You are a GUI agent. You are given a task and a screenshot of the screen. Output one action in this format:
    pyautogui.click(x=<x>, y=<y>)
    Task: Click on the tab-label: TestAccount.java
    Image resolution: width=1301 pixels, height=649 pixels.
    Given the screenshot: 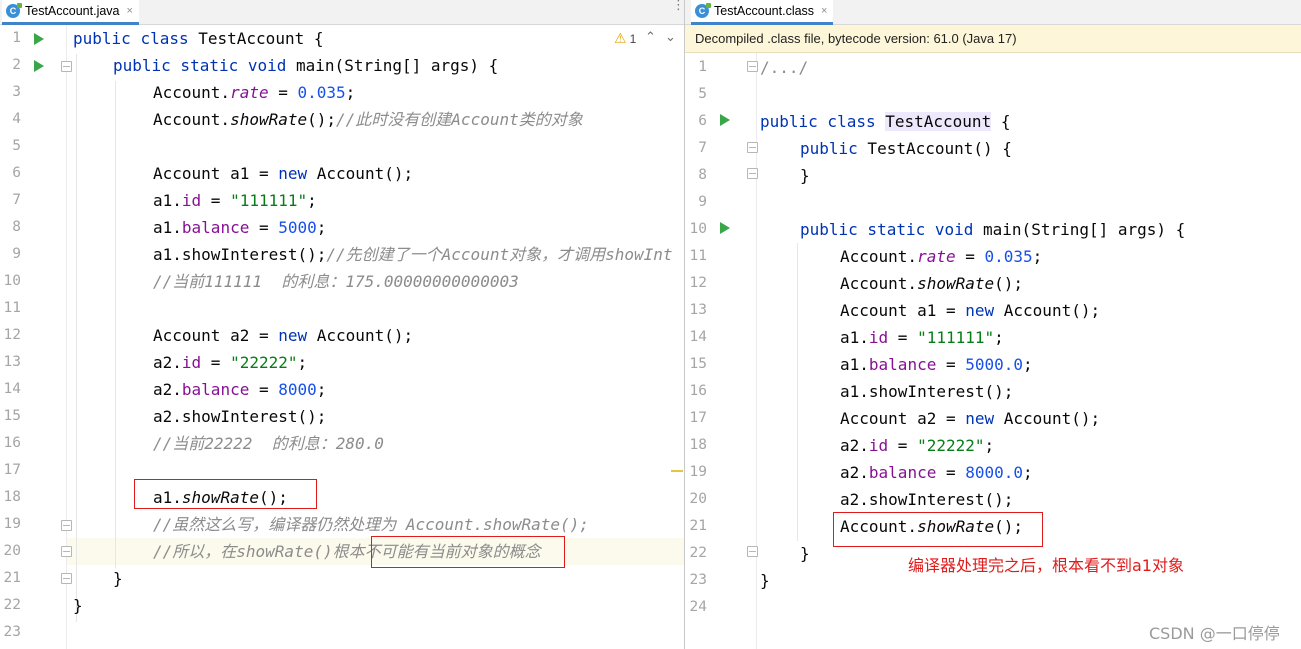 What is the action you would take?
    pyautogui.click(x=72, y=11)
    